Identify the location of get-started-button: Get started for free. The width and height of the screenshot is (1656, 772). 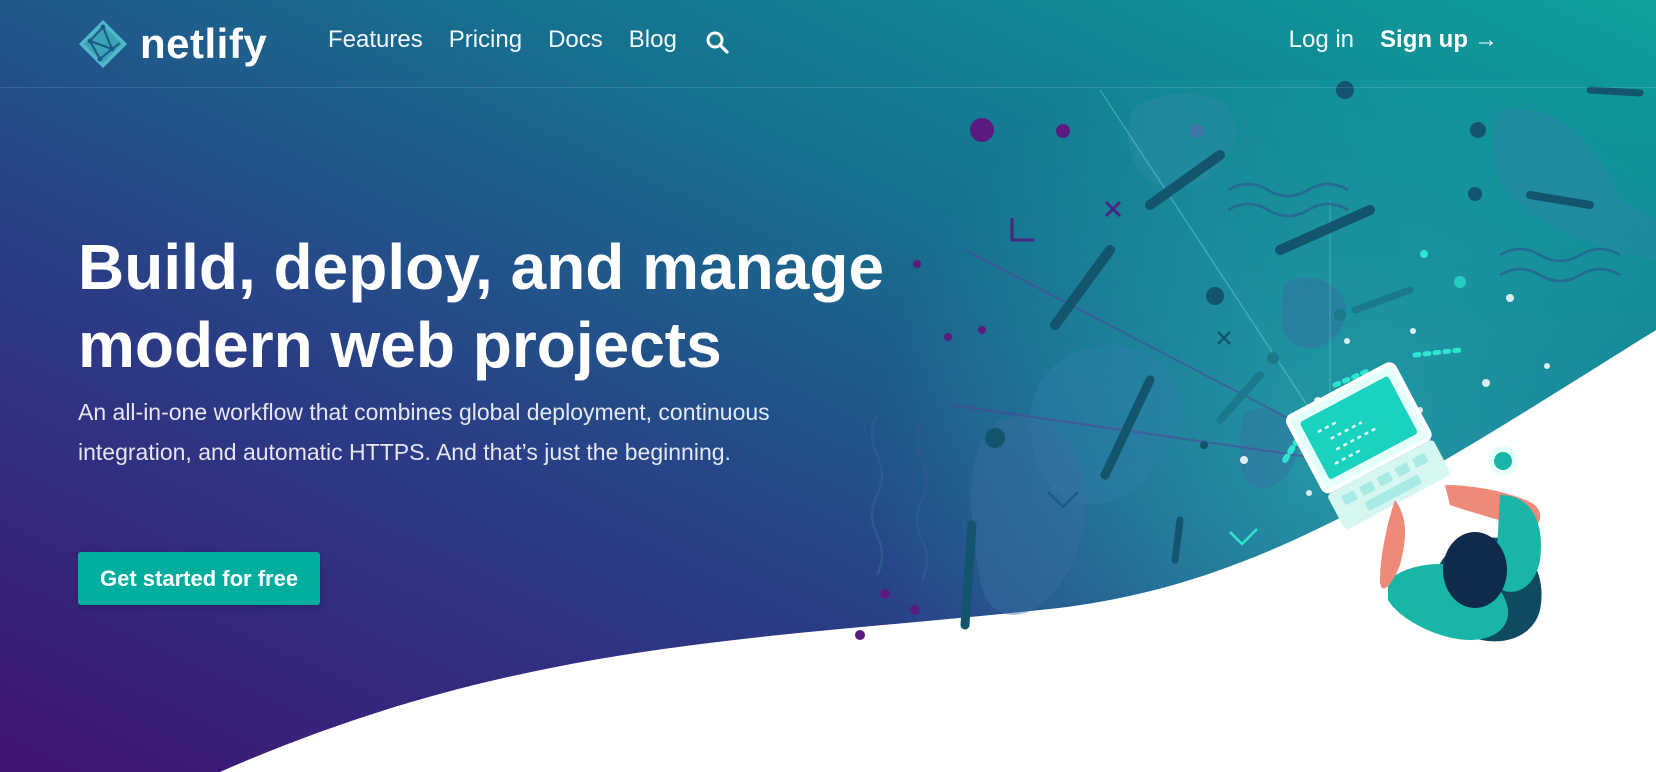
(199, 578).